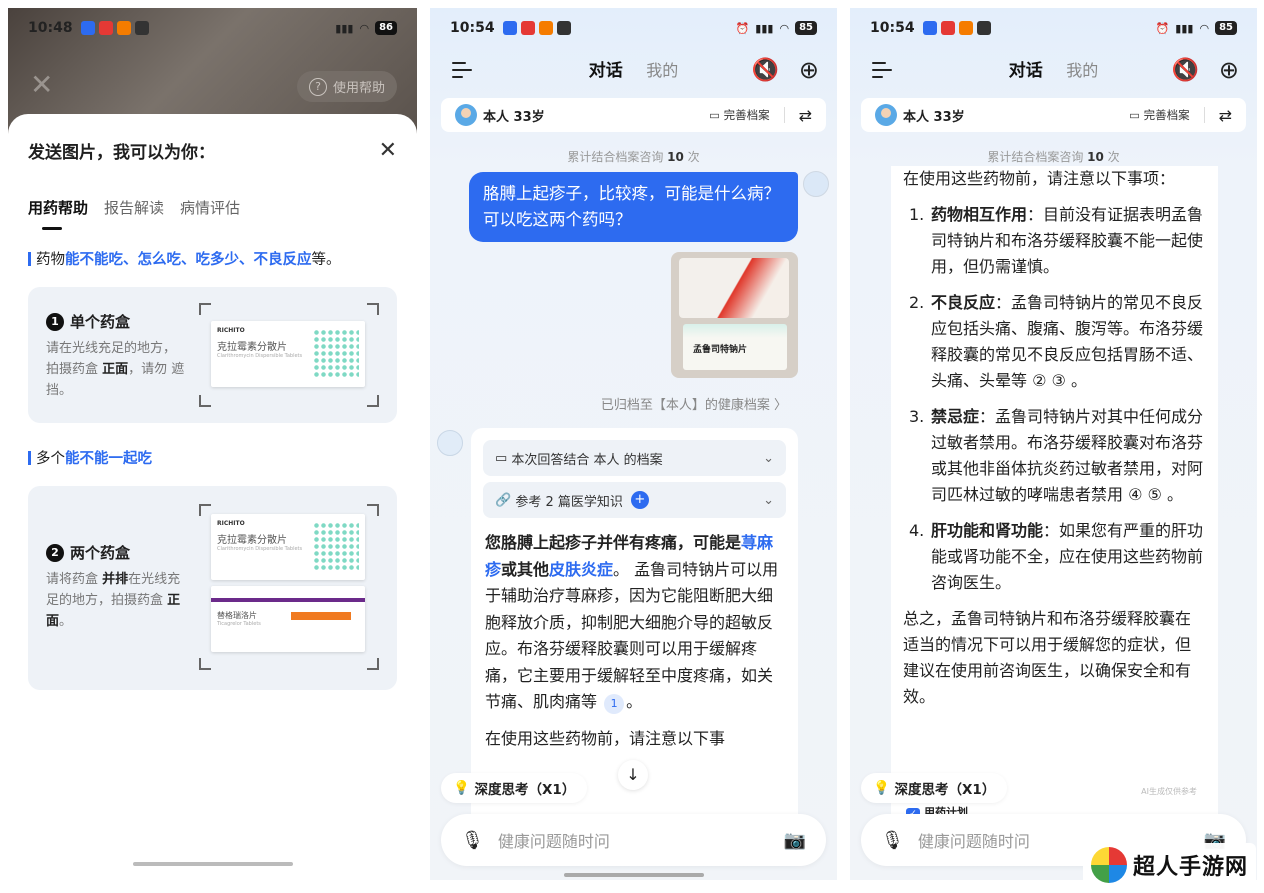 The image size is (1264, 893). What do you see at coordinates (134, 207) in the screenshot?
I see `tab-report: 报告解读` at bounding box center [134, 207].